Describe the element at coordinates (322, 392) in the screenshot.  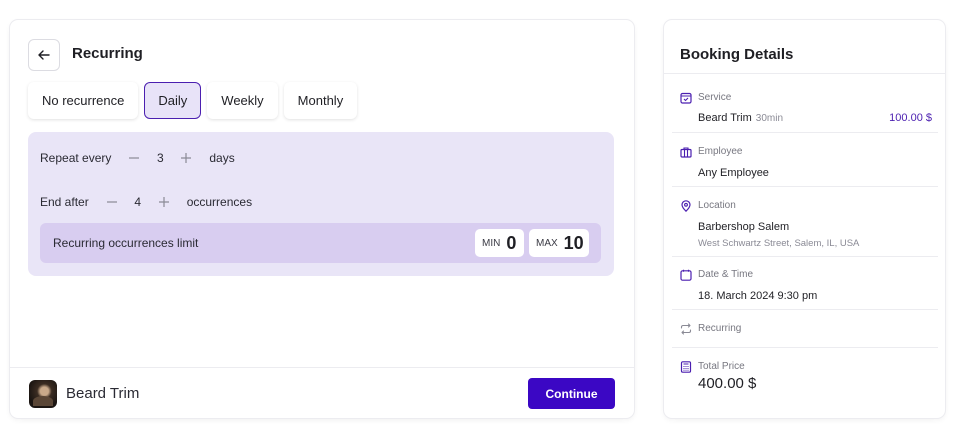
I see `card-footer: Beard Trim Continue` at that location.